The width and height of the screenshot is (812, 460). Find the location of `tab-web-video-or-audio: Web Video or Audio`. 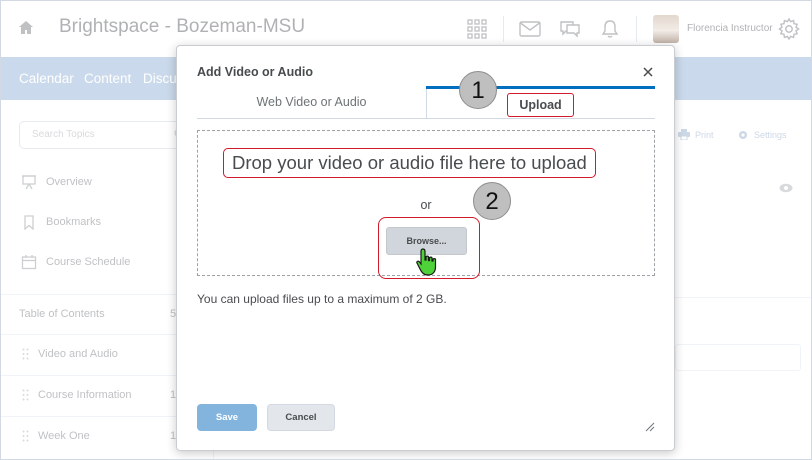

tab-web-video-or-audio: Web Video or Audio is located at coordinates (312, 102).